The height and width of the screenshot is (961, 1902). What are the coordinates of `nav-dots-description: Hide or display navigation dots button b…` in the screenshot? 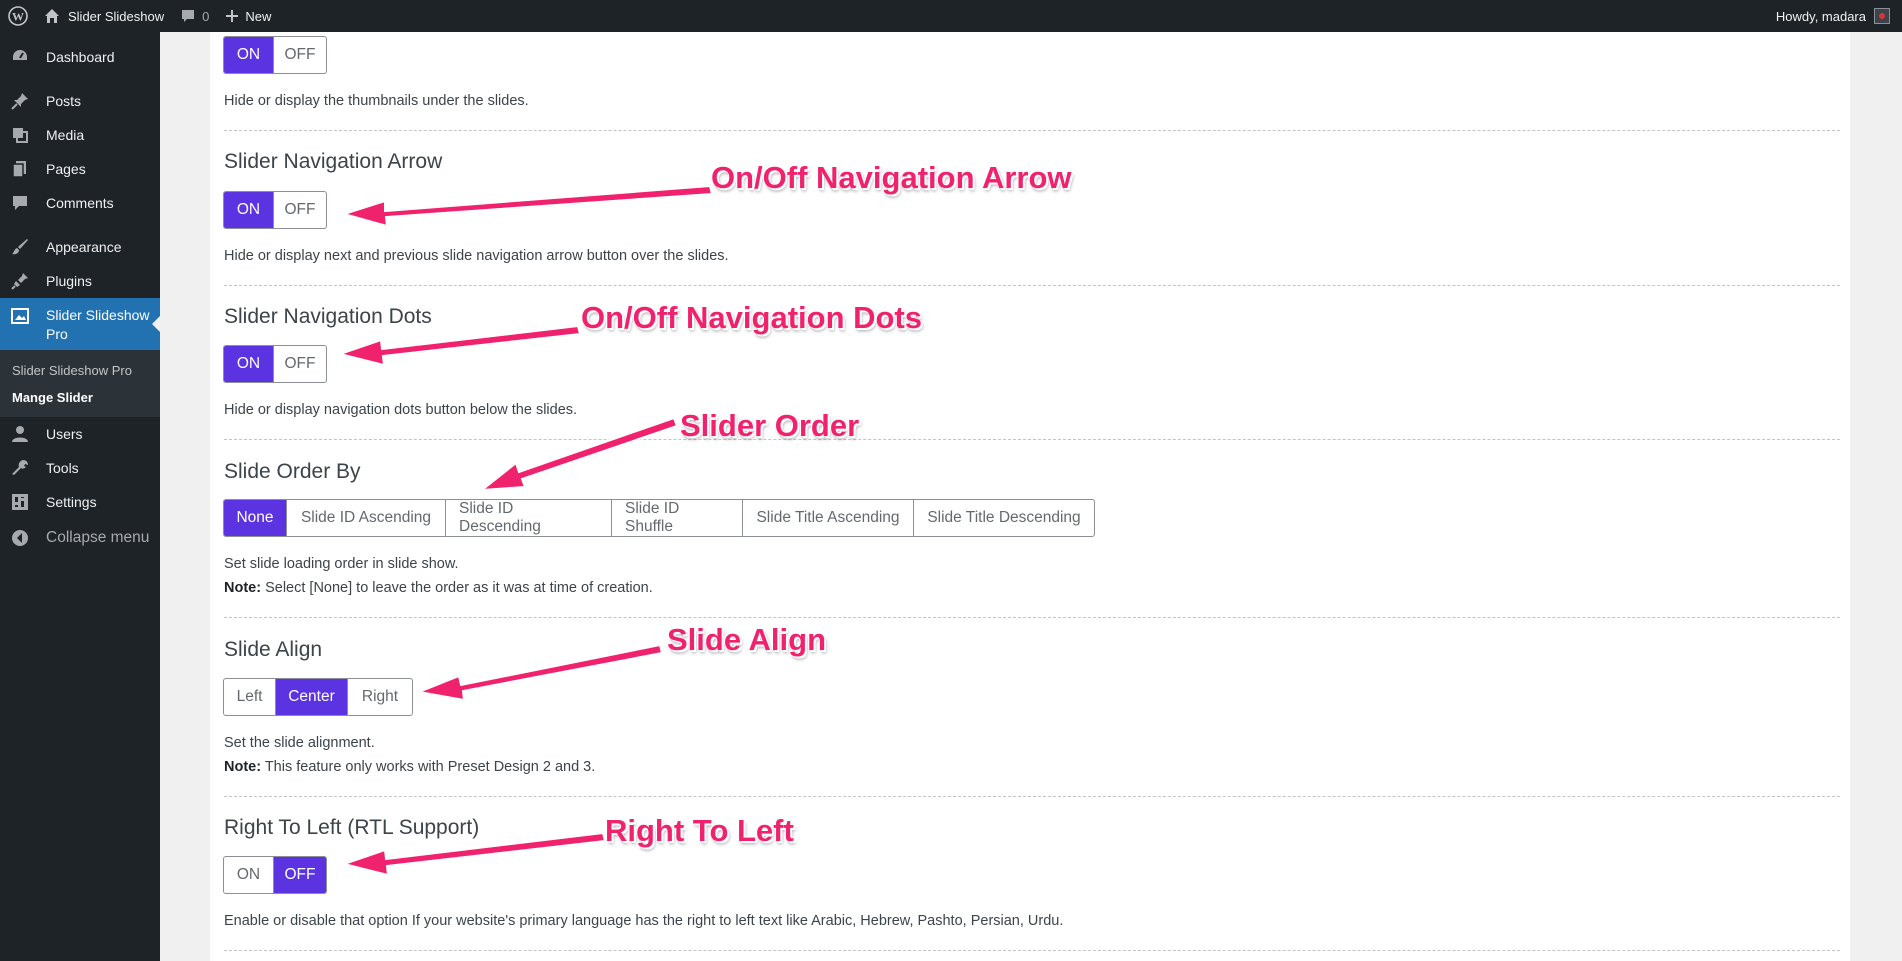 It's located at (401, 410).